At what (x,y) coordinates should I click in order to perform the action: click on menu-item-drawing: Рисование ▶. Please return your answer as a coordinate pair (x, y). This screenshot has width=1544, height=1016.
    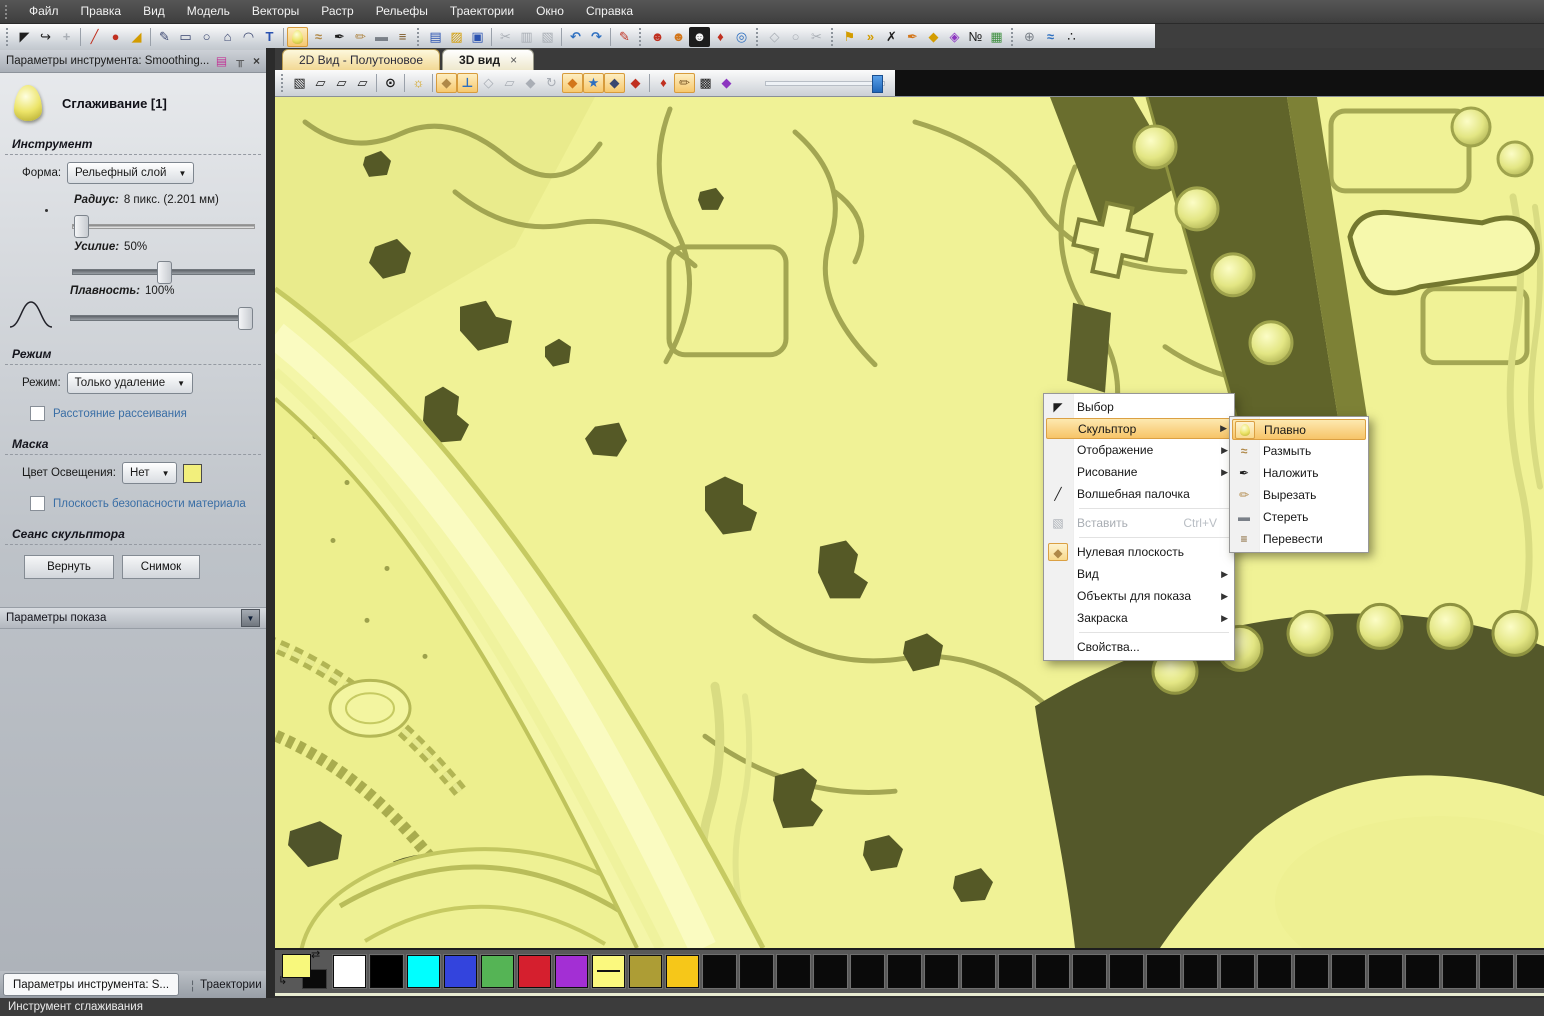
    Looking at the image, I should click on (1139, 472).